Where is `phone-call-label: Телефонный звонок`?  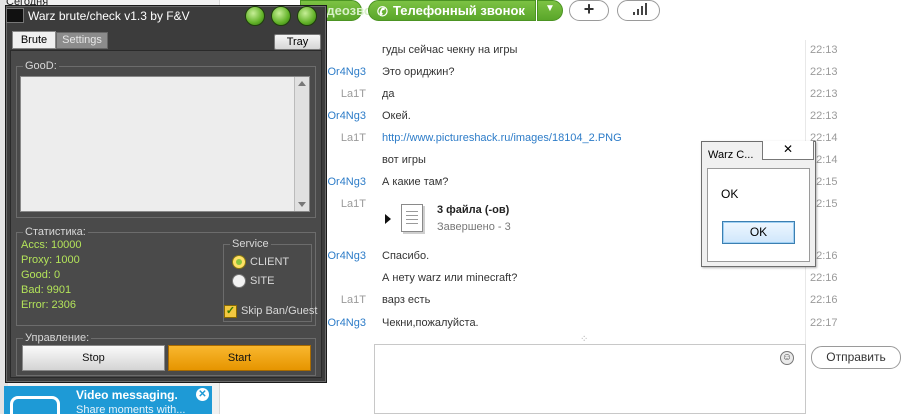 phone-call-label: Телефонный звонок is located at coordinates (459, 10).